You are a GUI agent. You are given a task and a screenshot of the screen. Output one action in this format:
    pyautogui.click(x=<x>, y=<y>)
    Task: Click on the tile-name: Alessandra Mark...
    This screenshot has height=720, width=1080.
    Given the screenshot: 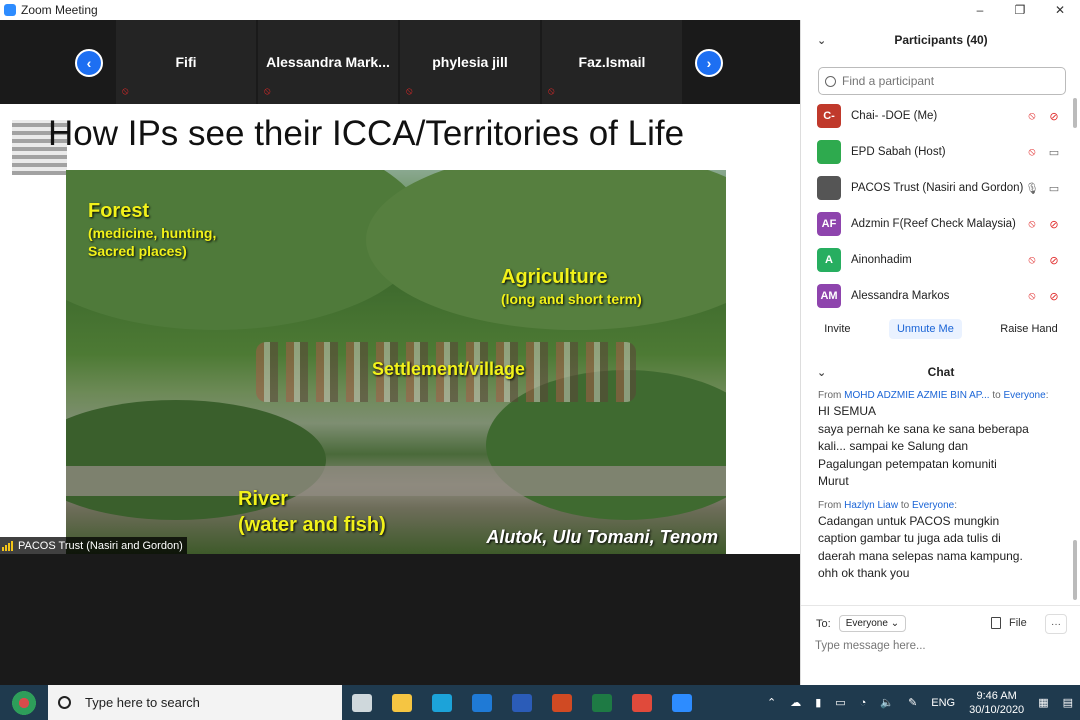 What is the action you would take?
    pyautogui.click(x=328, y=62)
    